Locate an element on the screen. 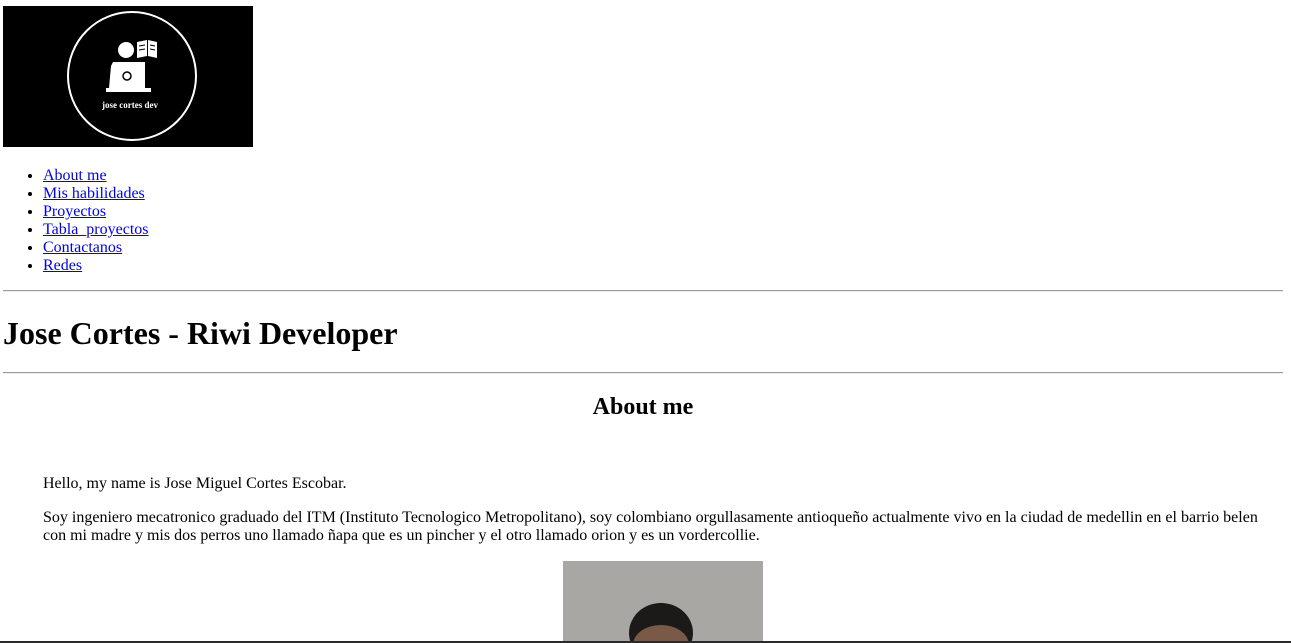 The height and width of the screenshot is (643, 1291). page-title: Jose Cortes - Riwi Developer is located at coordinates (200, 333).